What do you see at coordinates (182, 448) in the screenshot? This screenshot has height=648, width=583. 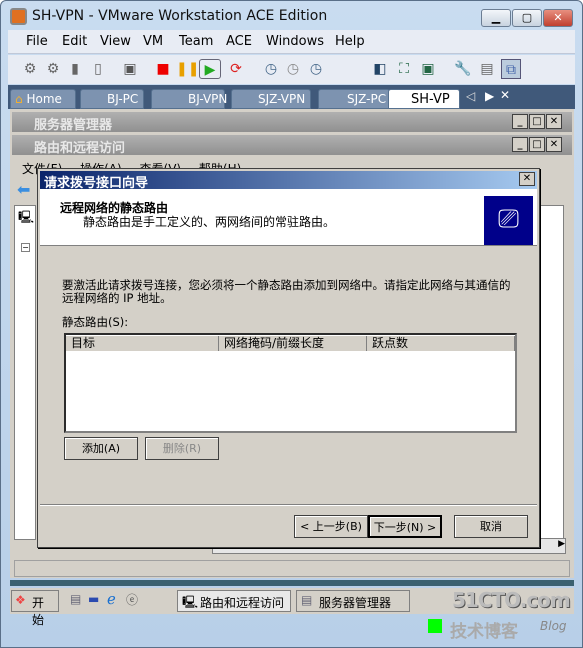 I see `delete-button: 删除(R)` at bounding box center [182, 448].